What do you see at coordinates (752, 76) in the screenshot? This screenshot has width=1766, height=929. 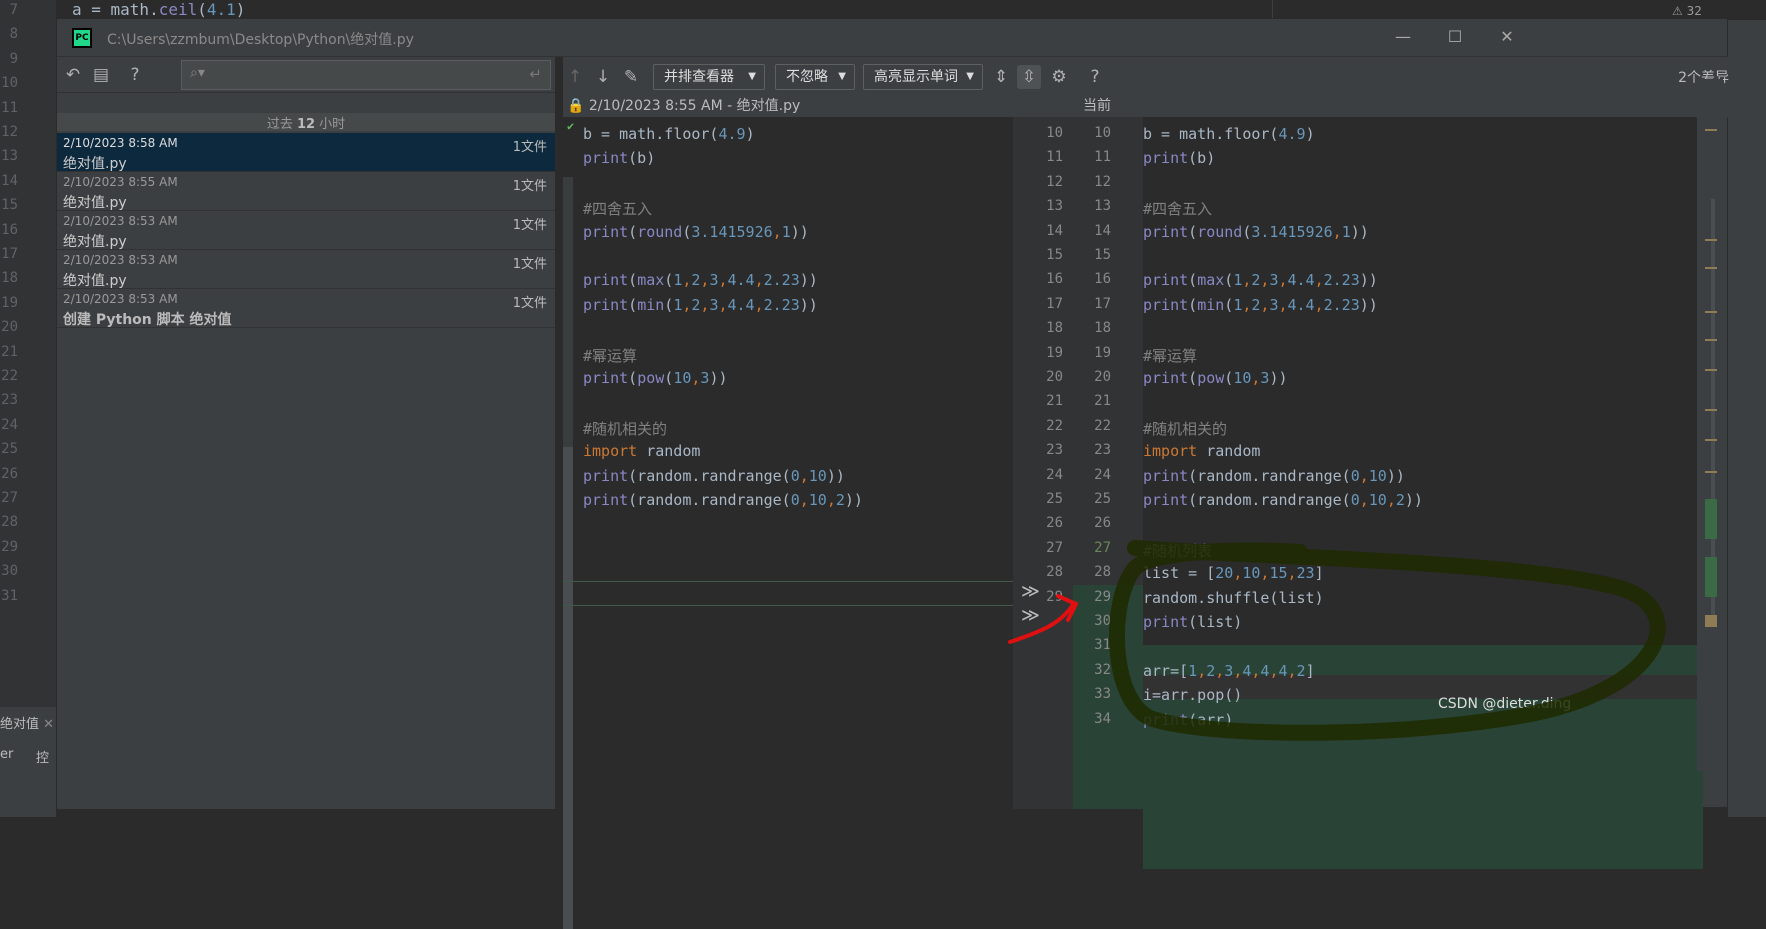 I see `chevron-down-icon: ▼` at bounding box center [752, 76].